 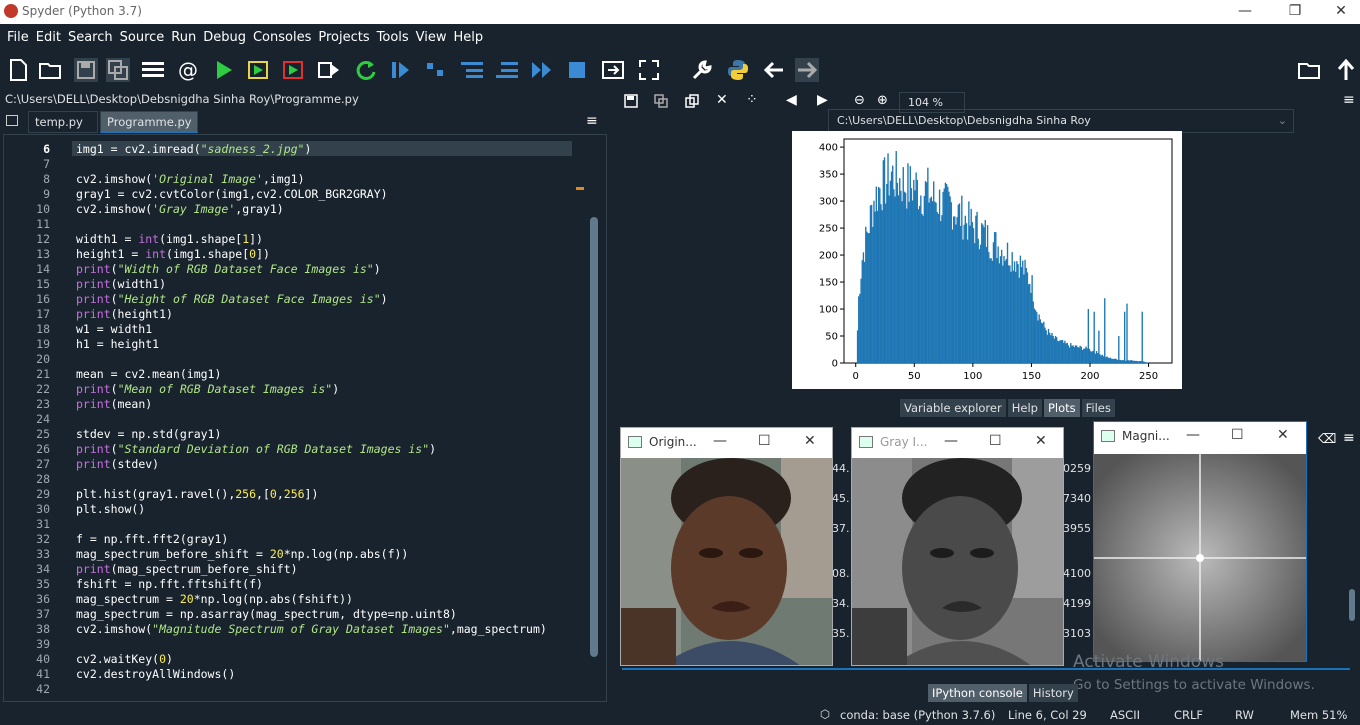 I want to click on menu-help: Help, so click(x=465, y=37).